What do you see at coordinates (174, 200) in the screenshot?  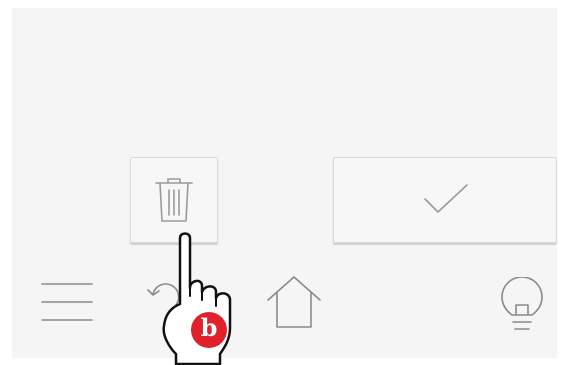 I see `trash-icon` at bounding box center [174, 200].